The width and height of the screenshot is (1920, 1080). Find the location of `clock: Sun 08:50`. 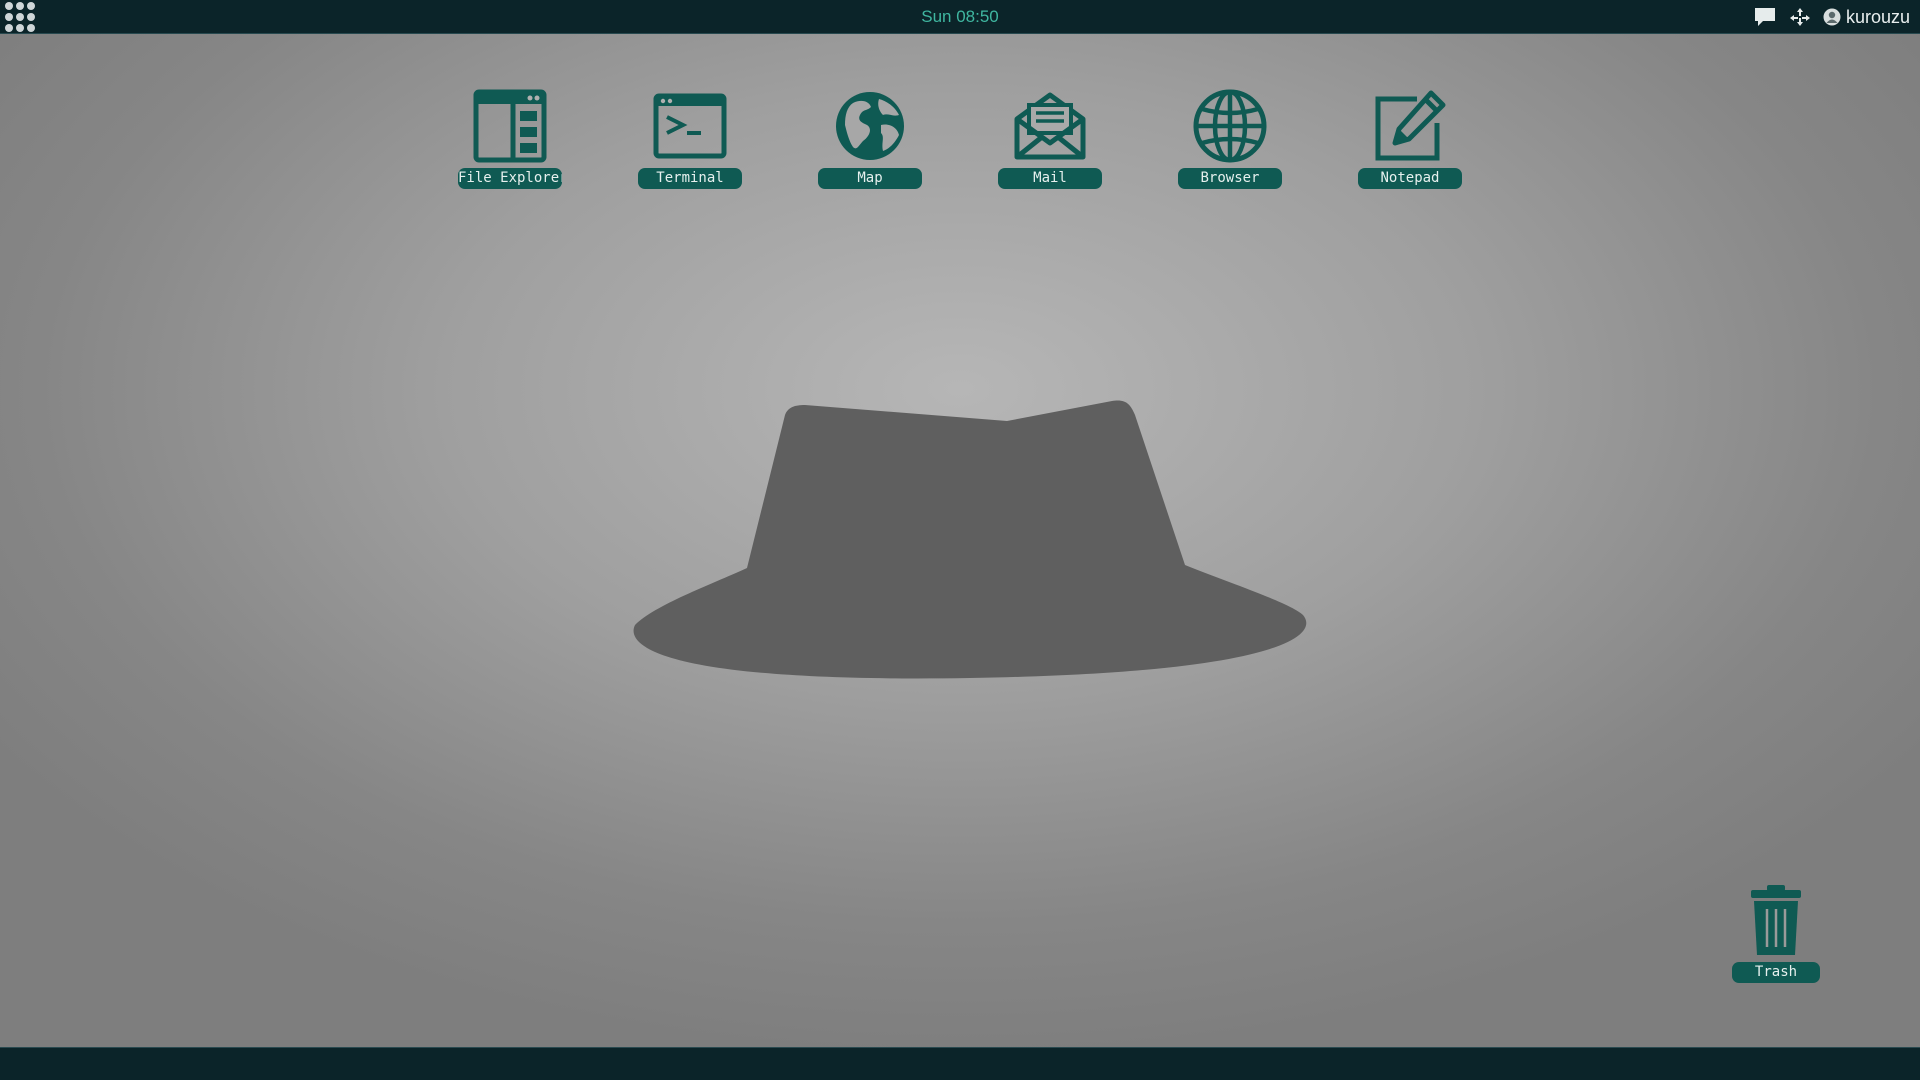

clock: Sun 08:50 is located at coordinates (960, 16).